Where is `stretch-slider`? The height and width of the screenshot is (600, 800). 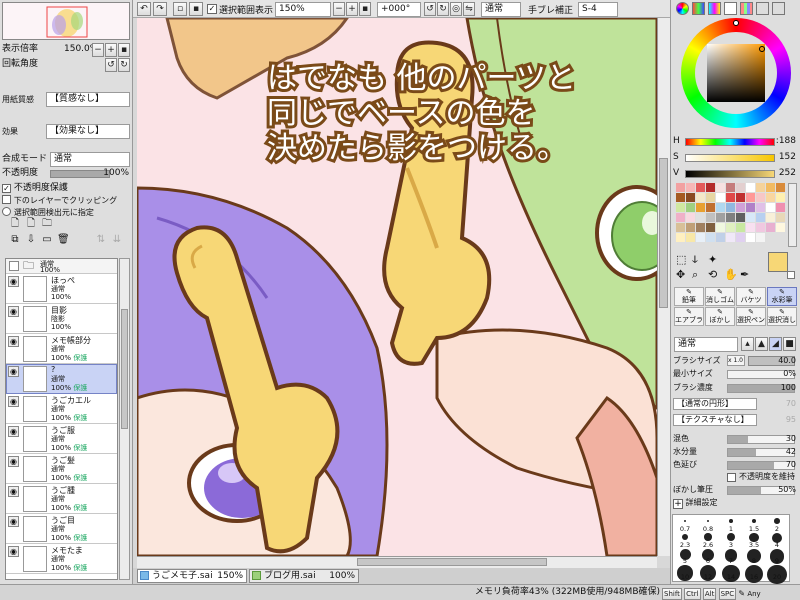 stretch-slider is located at coordinates (761, 465).